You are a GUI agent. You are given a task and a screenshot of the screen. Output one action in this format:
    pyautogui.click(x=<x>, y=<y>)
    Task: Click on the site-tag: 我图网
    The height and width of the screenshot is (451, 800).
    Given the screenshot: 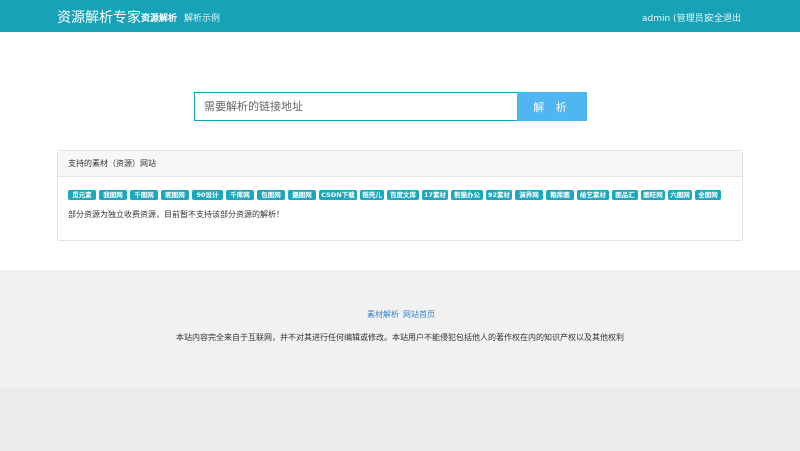 What is the action you would take?
    pyautogui.click(x=113, y=195)
    